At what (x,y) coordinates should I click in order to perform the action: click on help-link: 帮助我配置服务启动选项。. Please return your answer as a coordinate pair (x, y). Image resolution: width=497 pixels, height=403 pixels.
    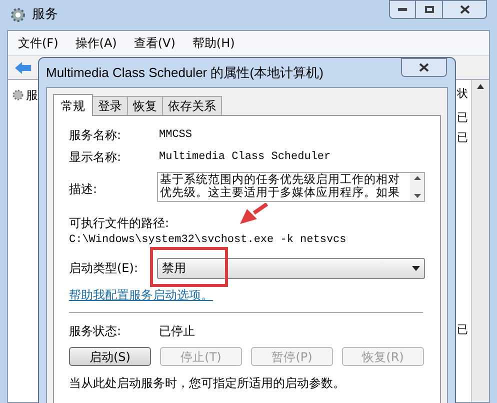
    Looking at the image, I should click on (141, 295).